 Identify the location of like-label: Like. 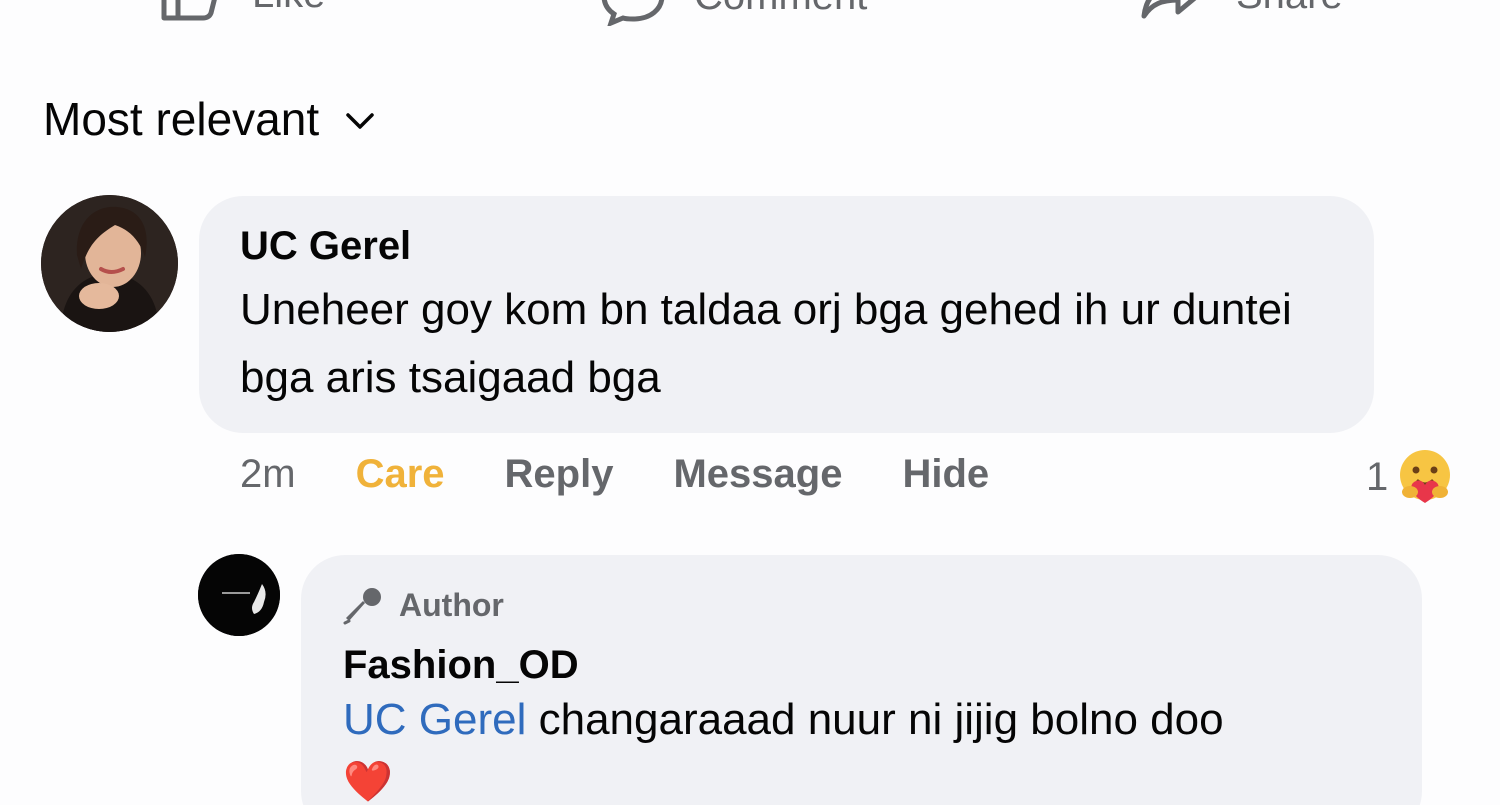
(288, 8).